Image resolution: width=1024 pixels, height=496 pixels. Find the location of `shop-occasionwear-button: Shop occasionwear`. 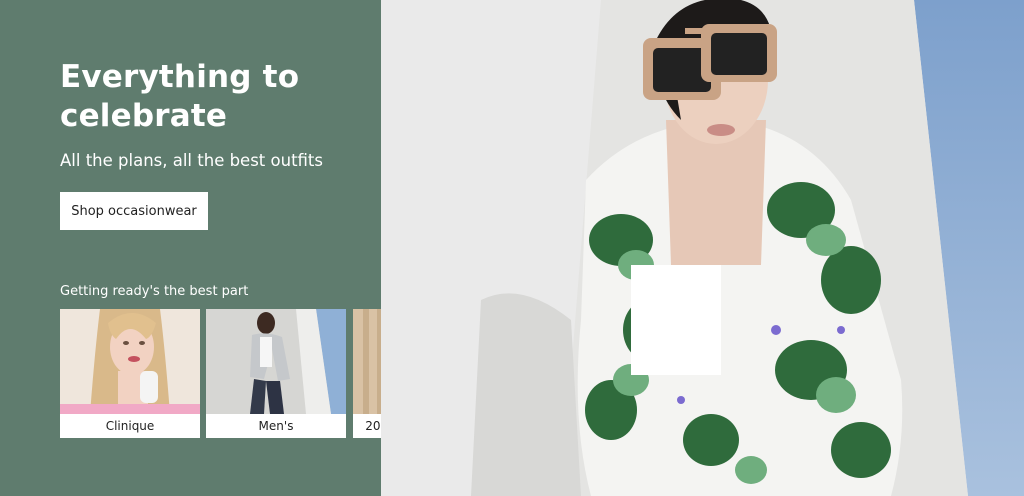

shop-occasionwear-button: Shop occasionwear is located at coordinates (134, 211).